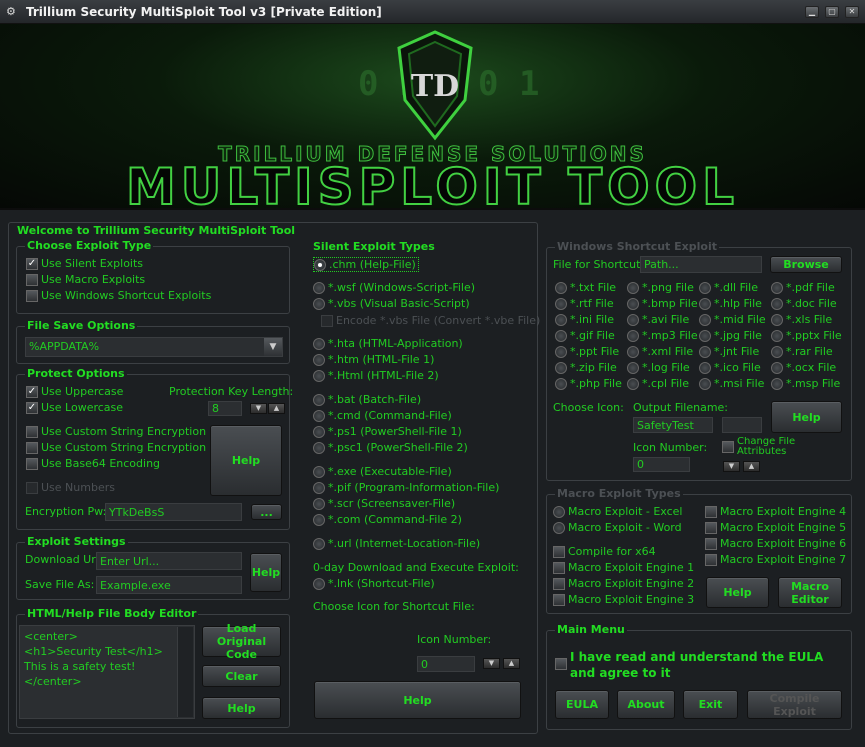 This screenshot has width=865, height=747. I want to click on radio-ext-dllfile: *.dll File, so click(728, 287).